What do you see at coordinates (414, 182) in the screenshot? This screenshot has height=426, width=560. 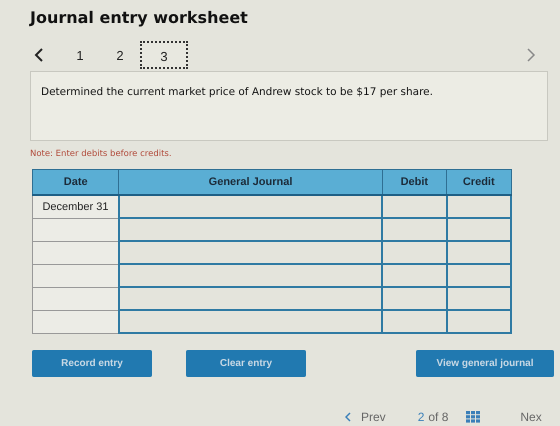 I see `column-header: Debit` at bounding box center [414, 182].